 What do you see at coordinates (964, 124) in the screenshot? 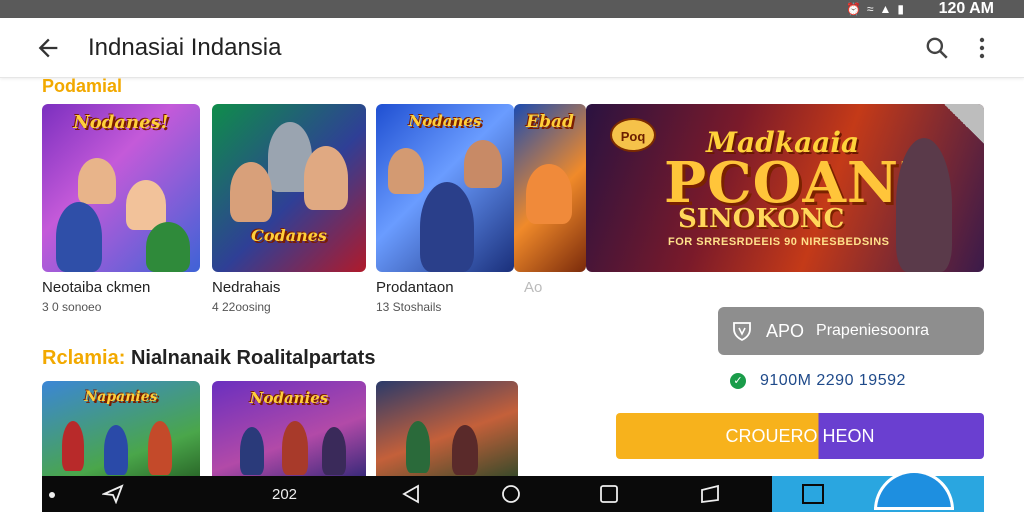
I see `banner-corner-tag` at bounding box center [964, 124].